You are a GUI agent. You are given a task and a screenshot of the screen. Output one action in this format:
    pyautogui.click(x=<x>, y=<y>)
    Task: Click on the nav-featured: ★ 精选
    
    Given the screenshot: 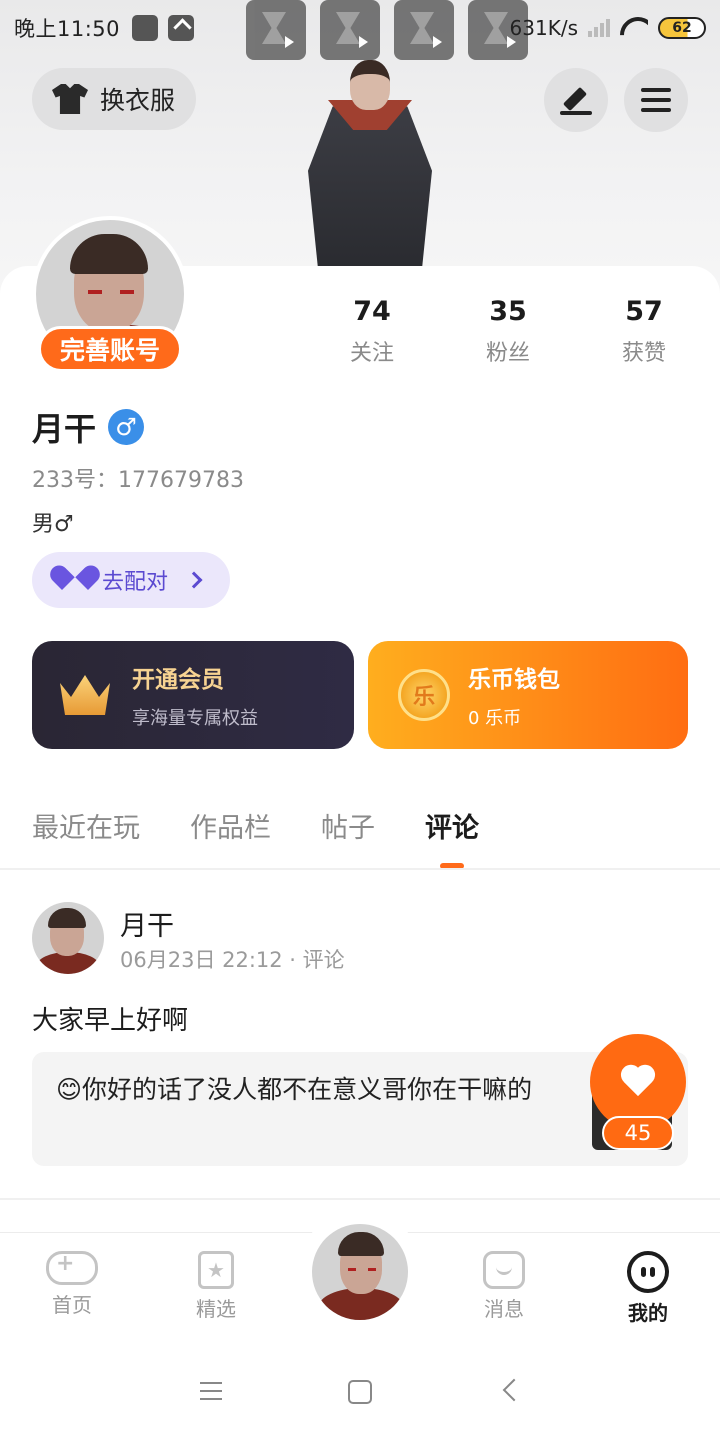 What is the action you would take?
    pyautogui.click(x=216, y=1286)
    